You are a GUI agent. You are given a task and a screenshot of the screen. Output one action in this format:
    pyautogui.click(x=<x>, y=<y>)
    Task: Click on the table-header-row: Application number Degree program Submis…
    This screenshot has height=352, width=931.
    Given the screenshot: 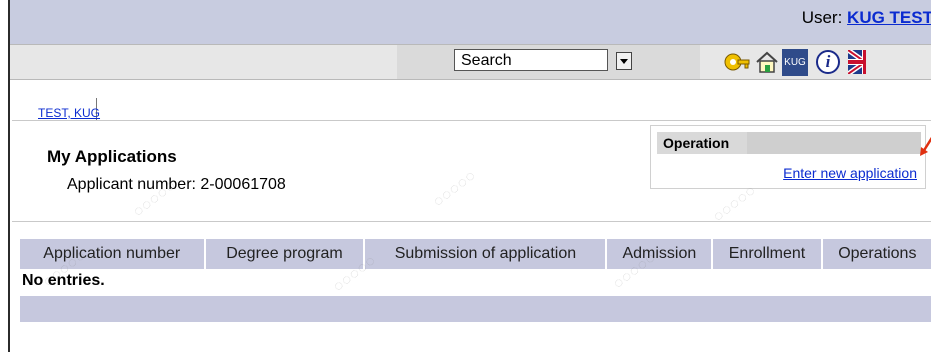 What is the action you would take?
    pyautogui.click(x=475, y=254)
    